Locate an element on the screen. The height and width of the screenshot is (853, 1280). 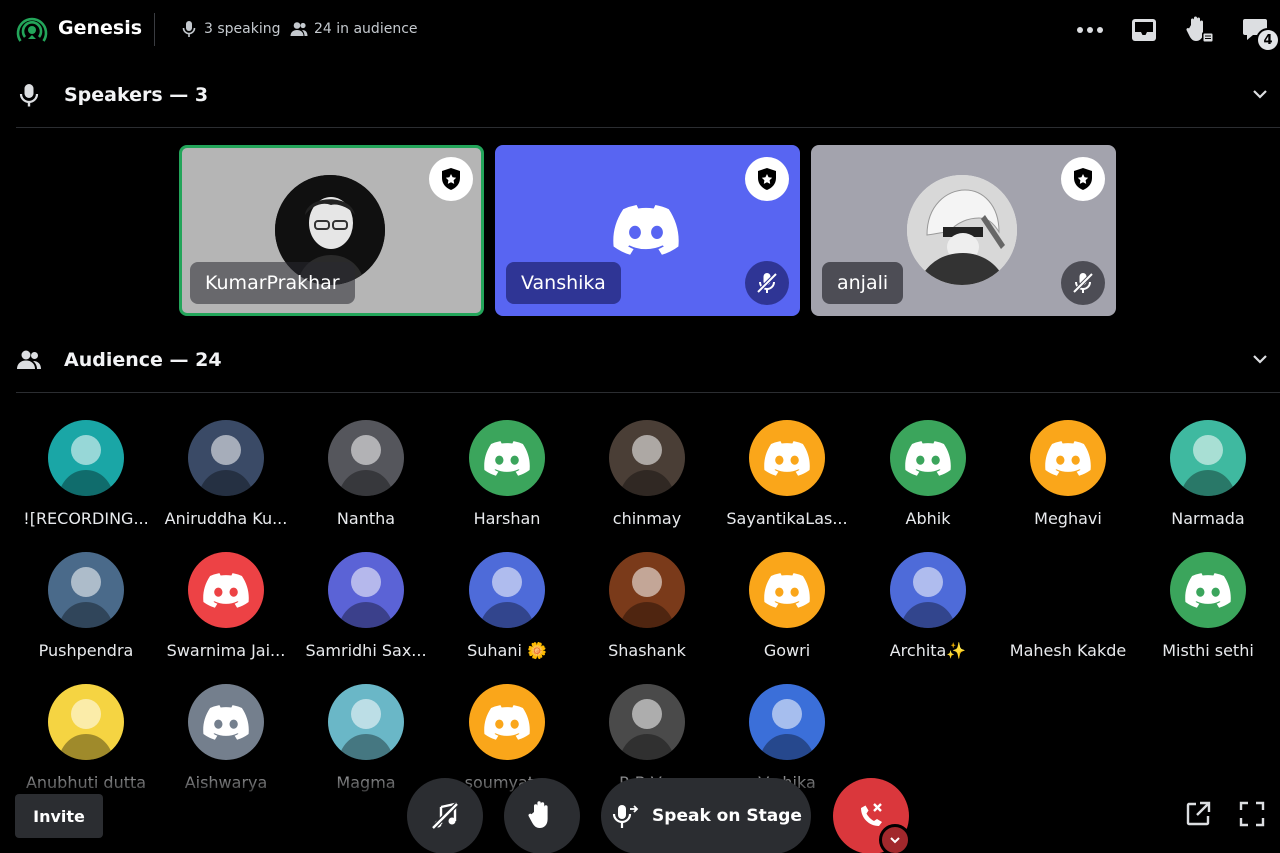
more-options-button is located at coordinates (1090, 30).